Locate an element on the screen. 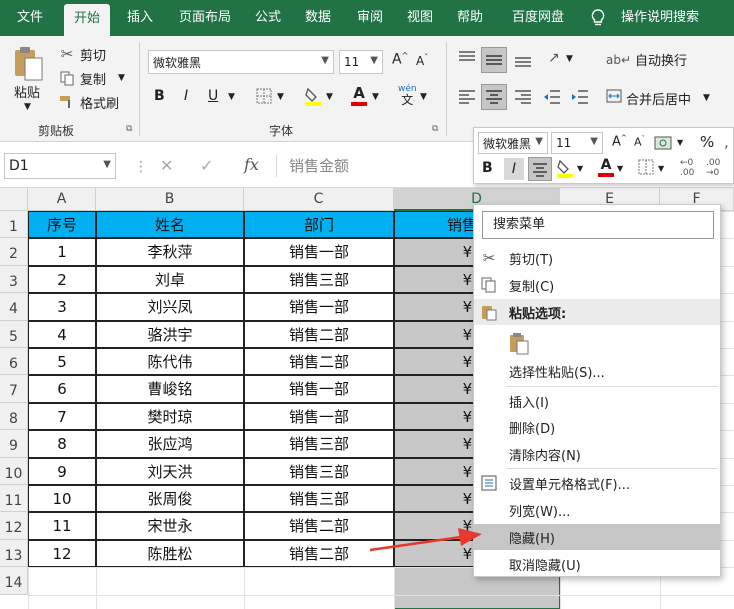  mini-borders-icon is located at coordinates (646, 169).